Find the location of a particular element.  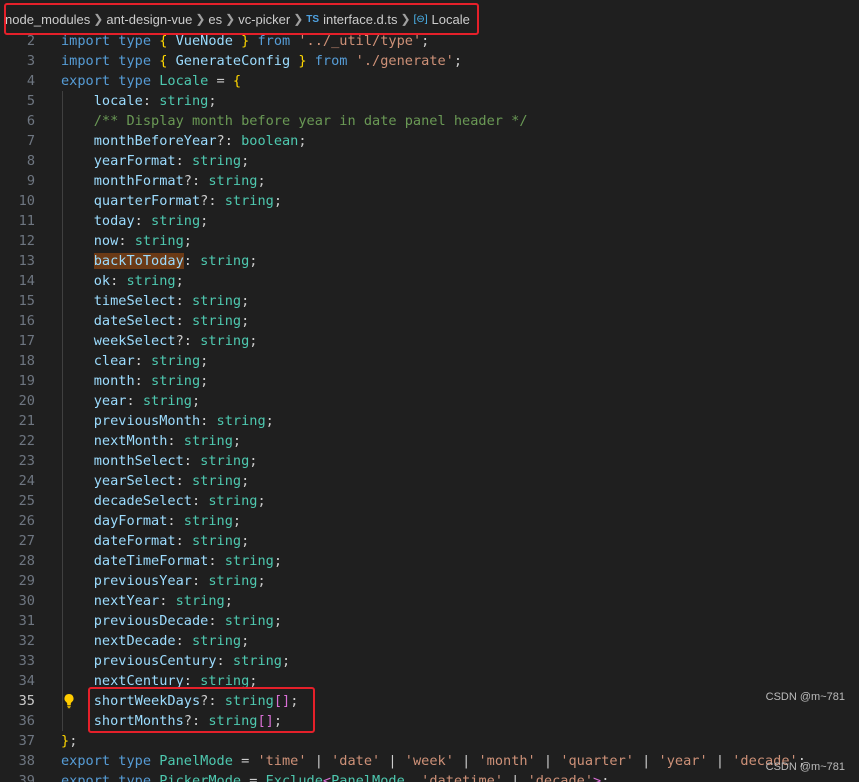

code-token: } is located at coordinates (65, 741).